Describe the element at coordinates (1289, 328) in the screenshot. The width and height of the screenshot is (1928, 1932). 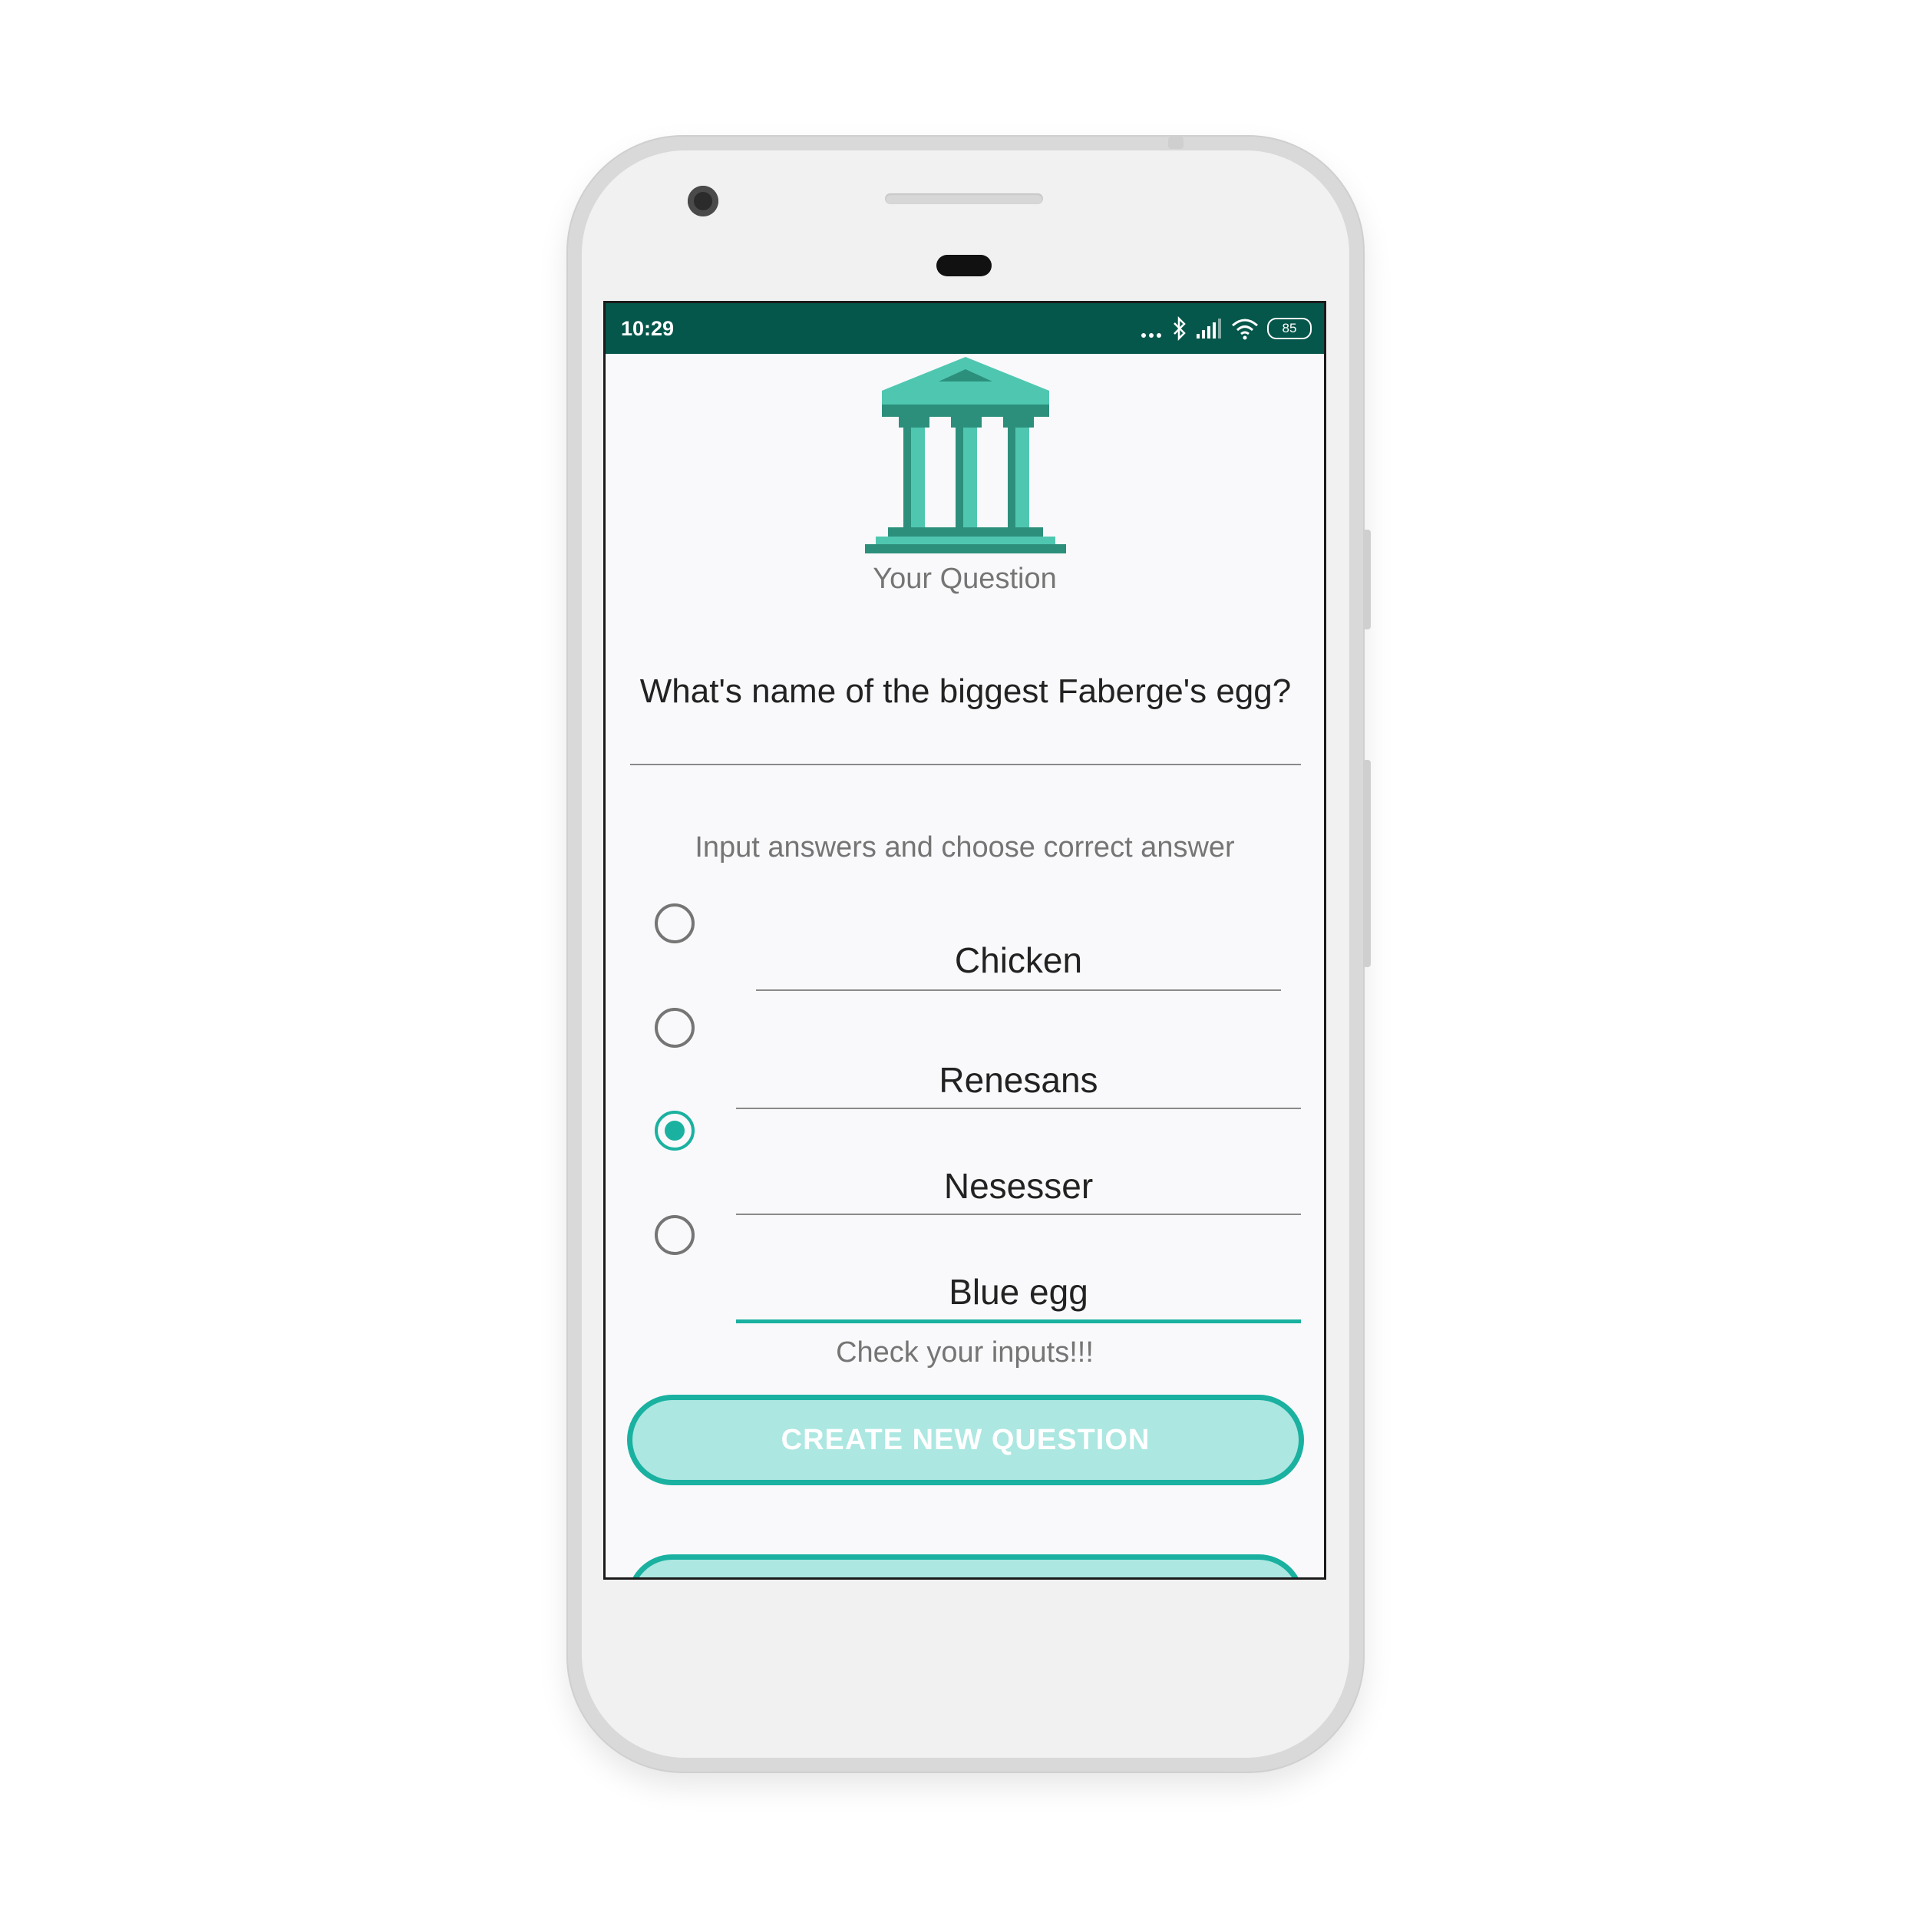
I see `battery-icon: 85` at that location.